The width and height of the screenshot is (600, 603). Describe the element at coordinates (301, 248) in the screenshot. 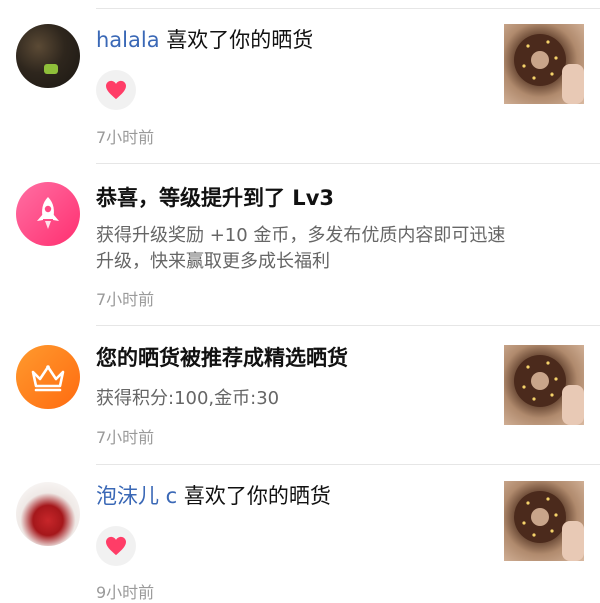

I see `notification-body: 获得升级奖励 +10 金币，多发布优质内容即可迅速升级，快来赢取更多成长福利` at that location.